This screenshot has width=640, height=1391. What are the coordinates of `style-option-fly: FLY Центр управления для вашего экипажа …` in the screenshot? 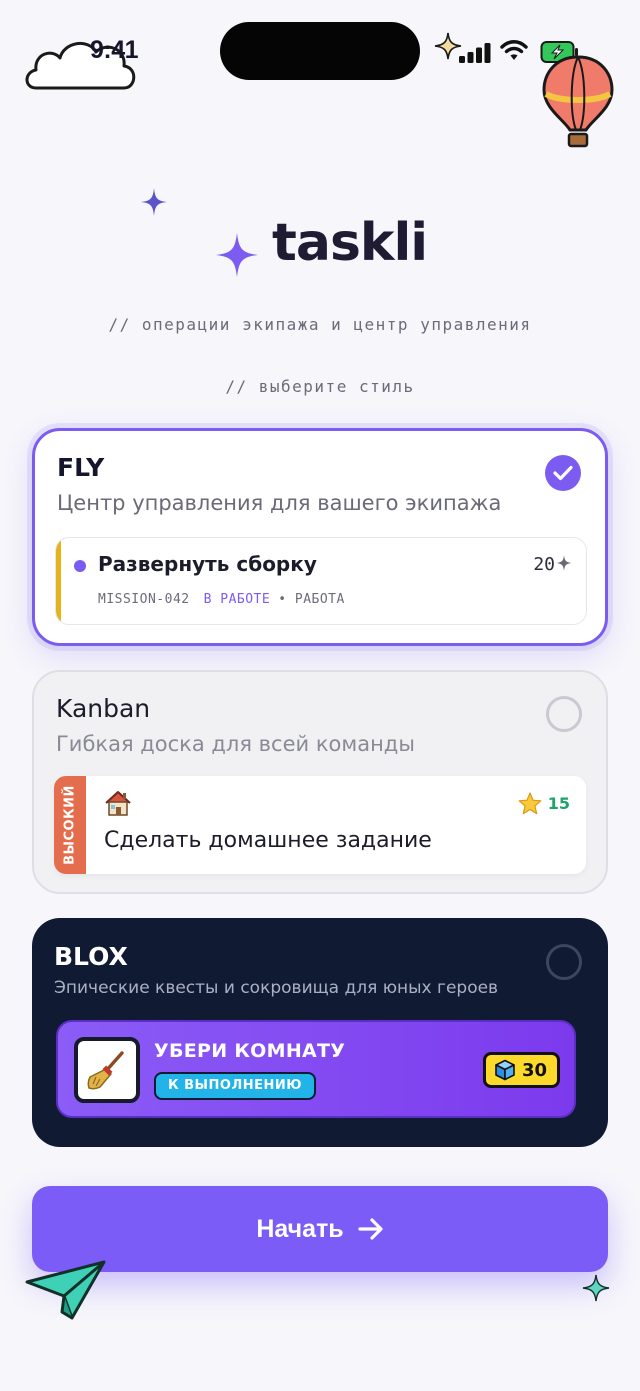 It's located at (320, 537).